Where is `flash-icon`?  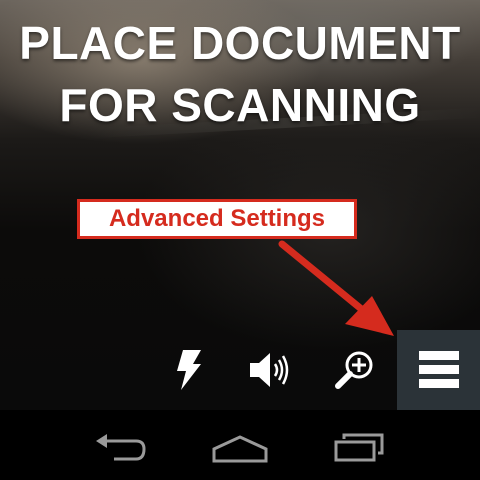 flash-icon is located at coordinates (189, 370).